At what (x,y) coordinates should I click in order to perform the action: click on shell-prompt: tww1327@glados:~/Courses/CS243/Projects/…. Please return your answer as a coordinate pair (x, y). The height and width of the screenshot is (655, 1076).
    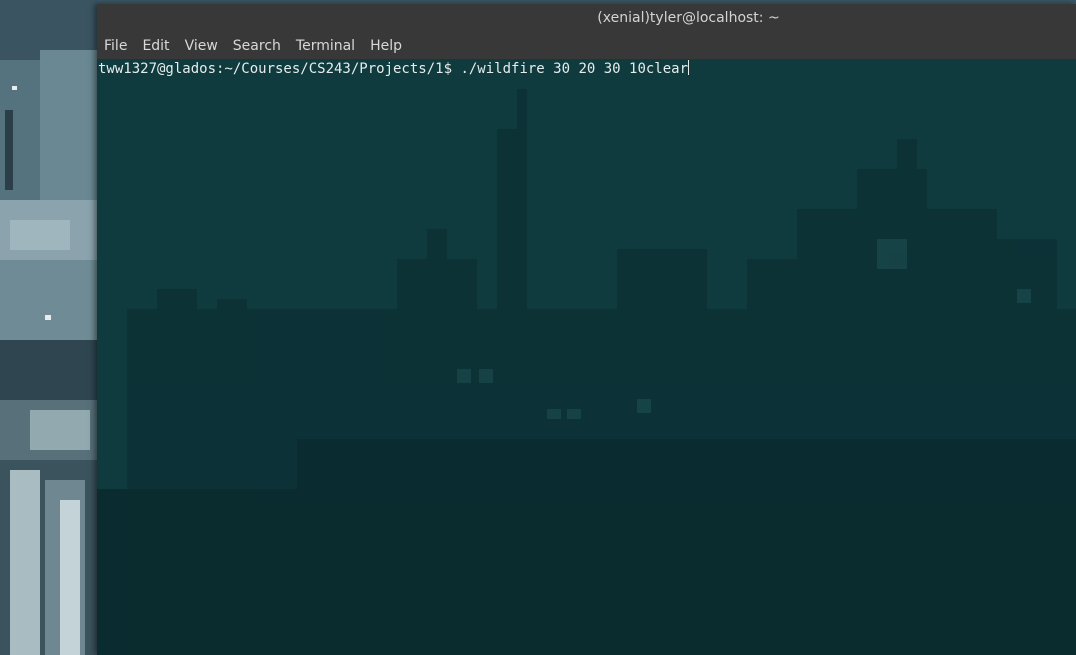
    Looking at the image, I should click on (275, 69).